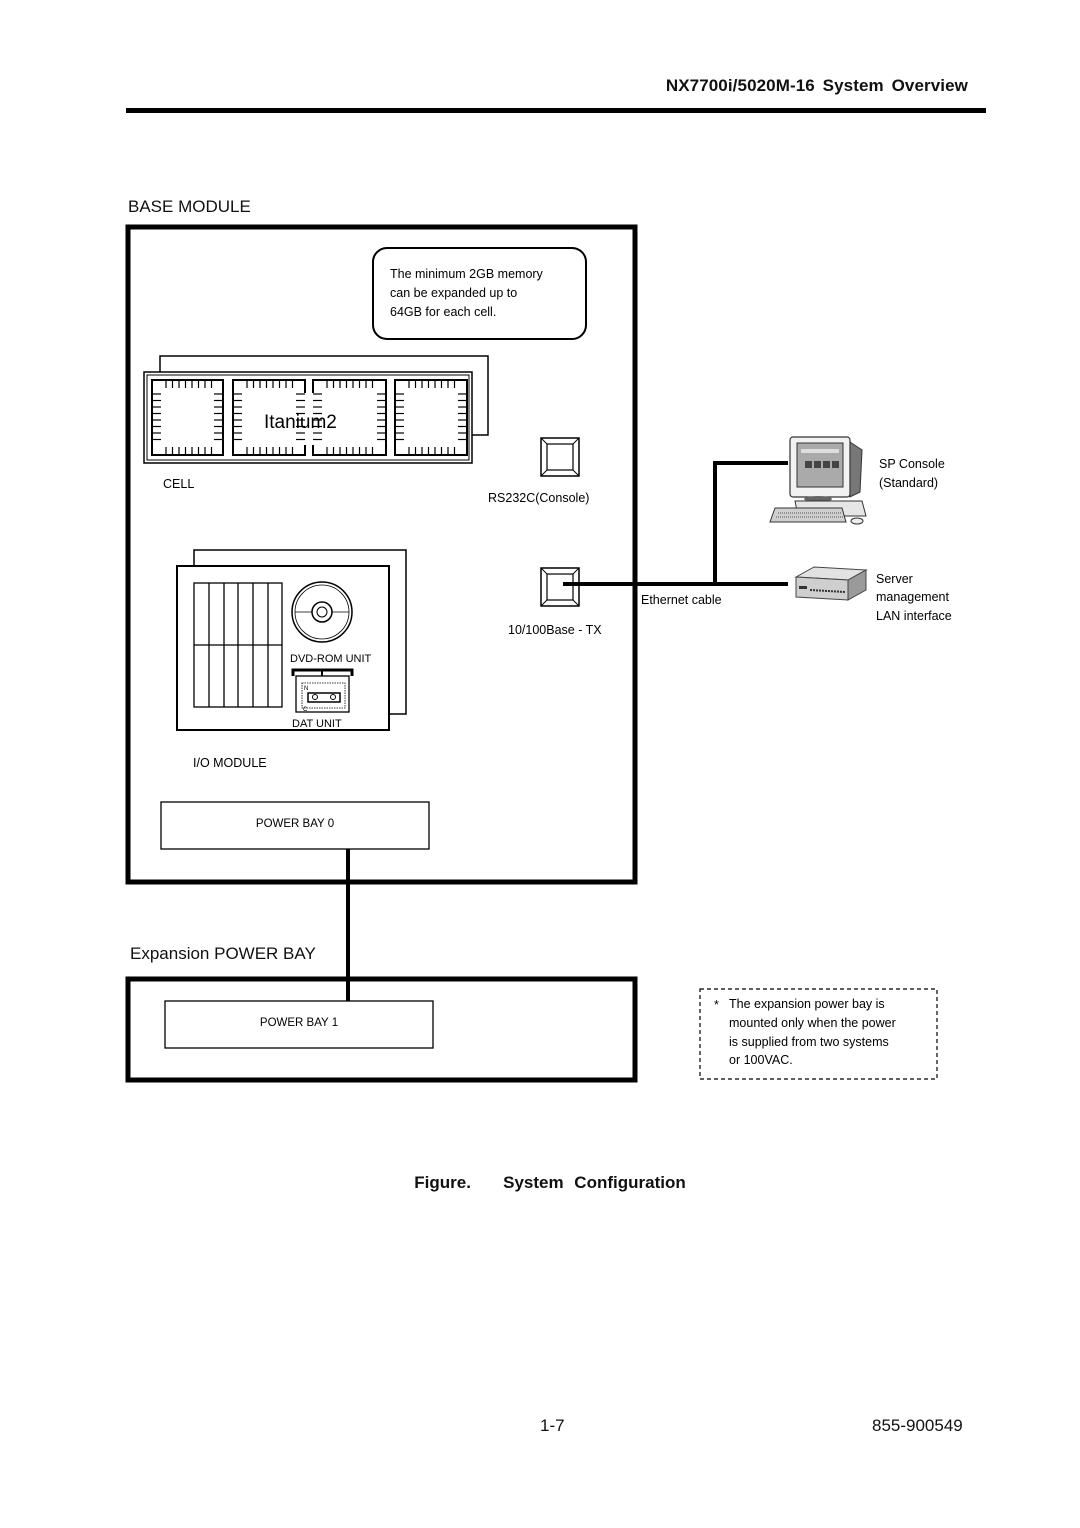 The width and height of the screenshot is (1080, 1528). What do you see at coordinates (230, 763) in the screenshot?
I see `io-module-label: I/O MODULE` at bounding box center [230, 763].